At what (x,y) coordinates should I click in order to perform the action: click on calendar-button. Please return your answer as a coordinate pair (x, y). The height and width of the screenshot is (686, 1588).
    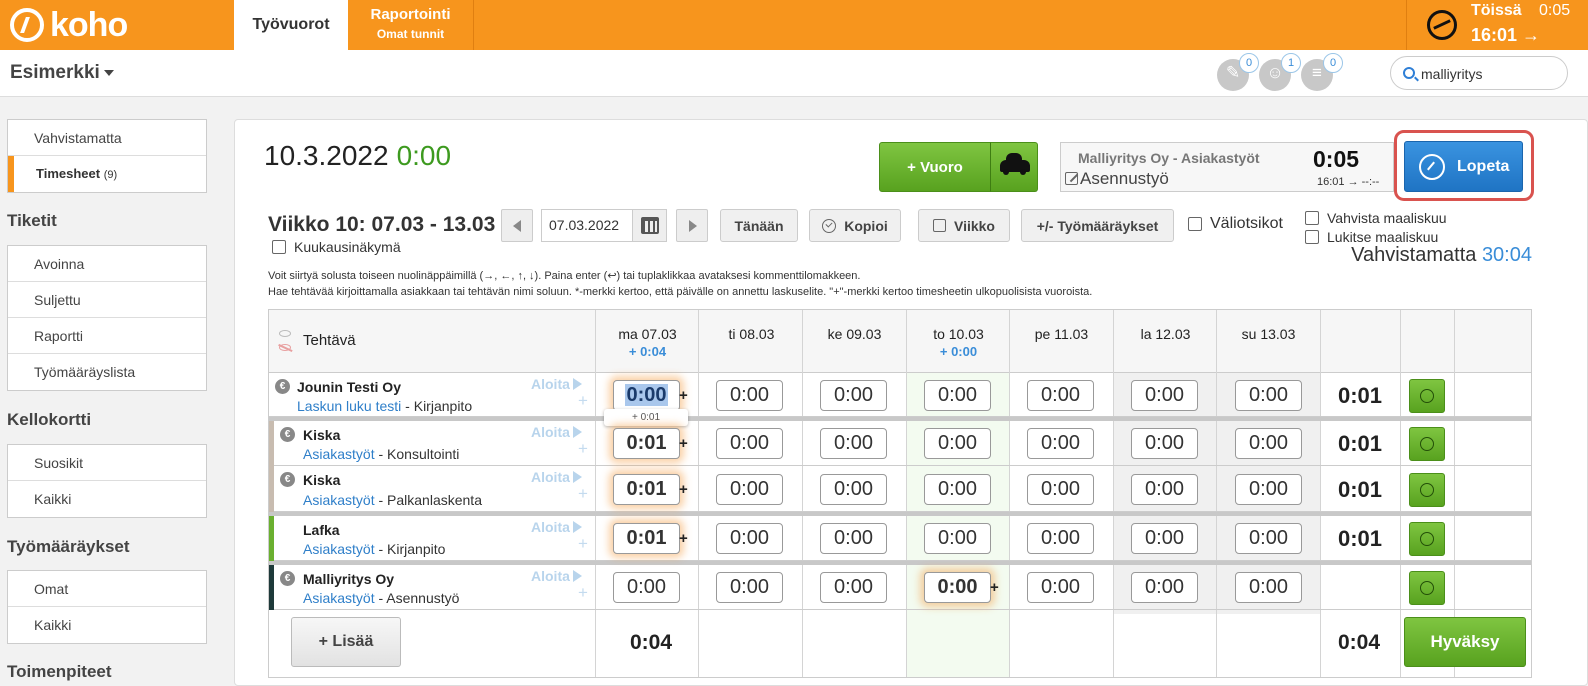
    Looking at the image, I should click on (649, 225).